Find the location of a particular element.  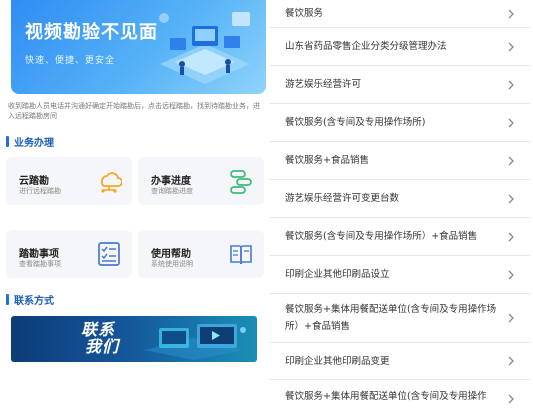

list-item: 游艺娱乐经营许可 is located at coordinates (400, 85).